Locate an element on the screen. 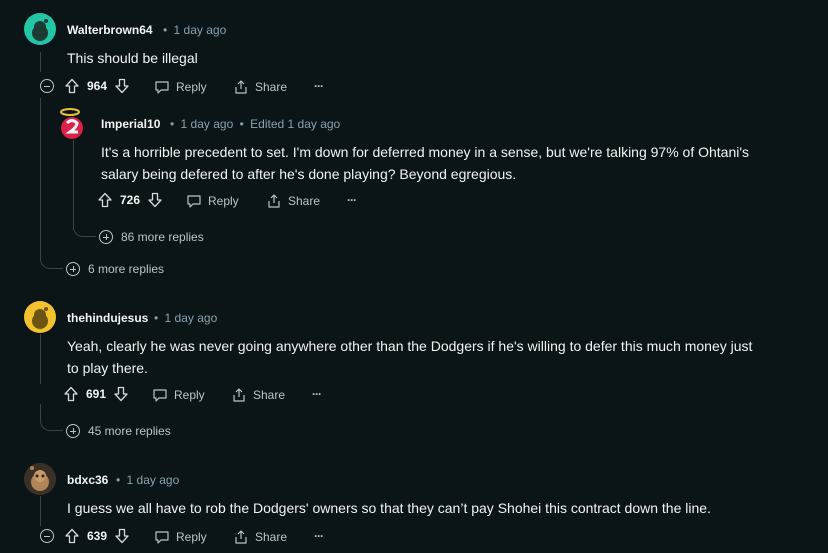 This screenshot has width=828, height=553. more-replies-button: 86 more replies is located at coordinates (151, 237).